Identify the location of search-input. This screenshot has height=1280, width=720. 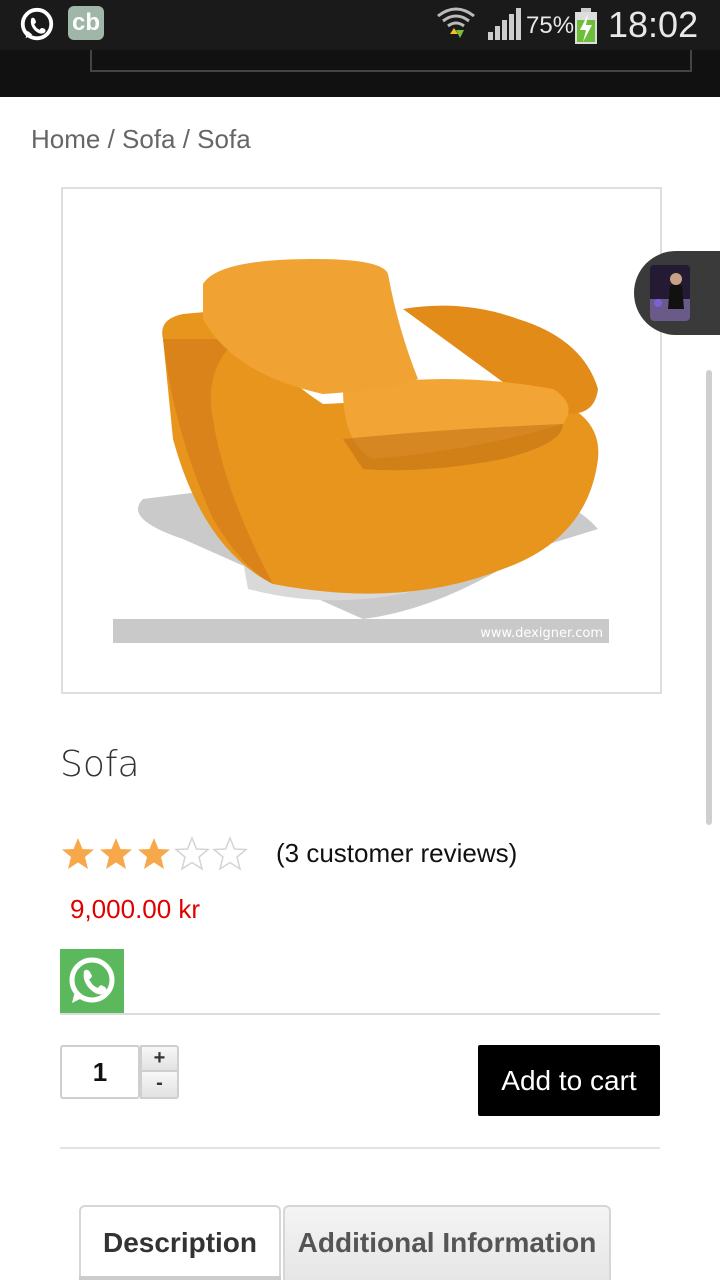
(391, 61).